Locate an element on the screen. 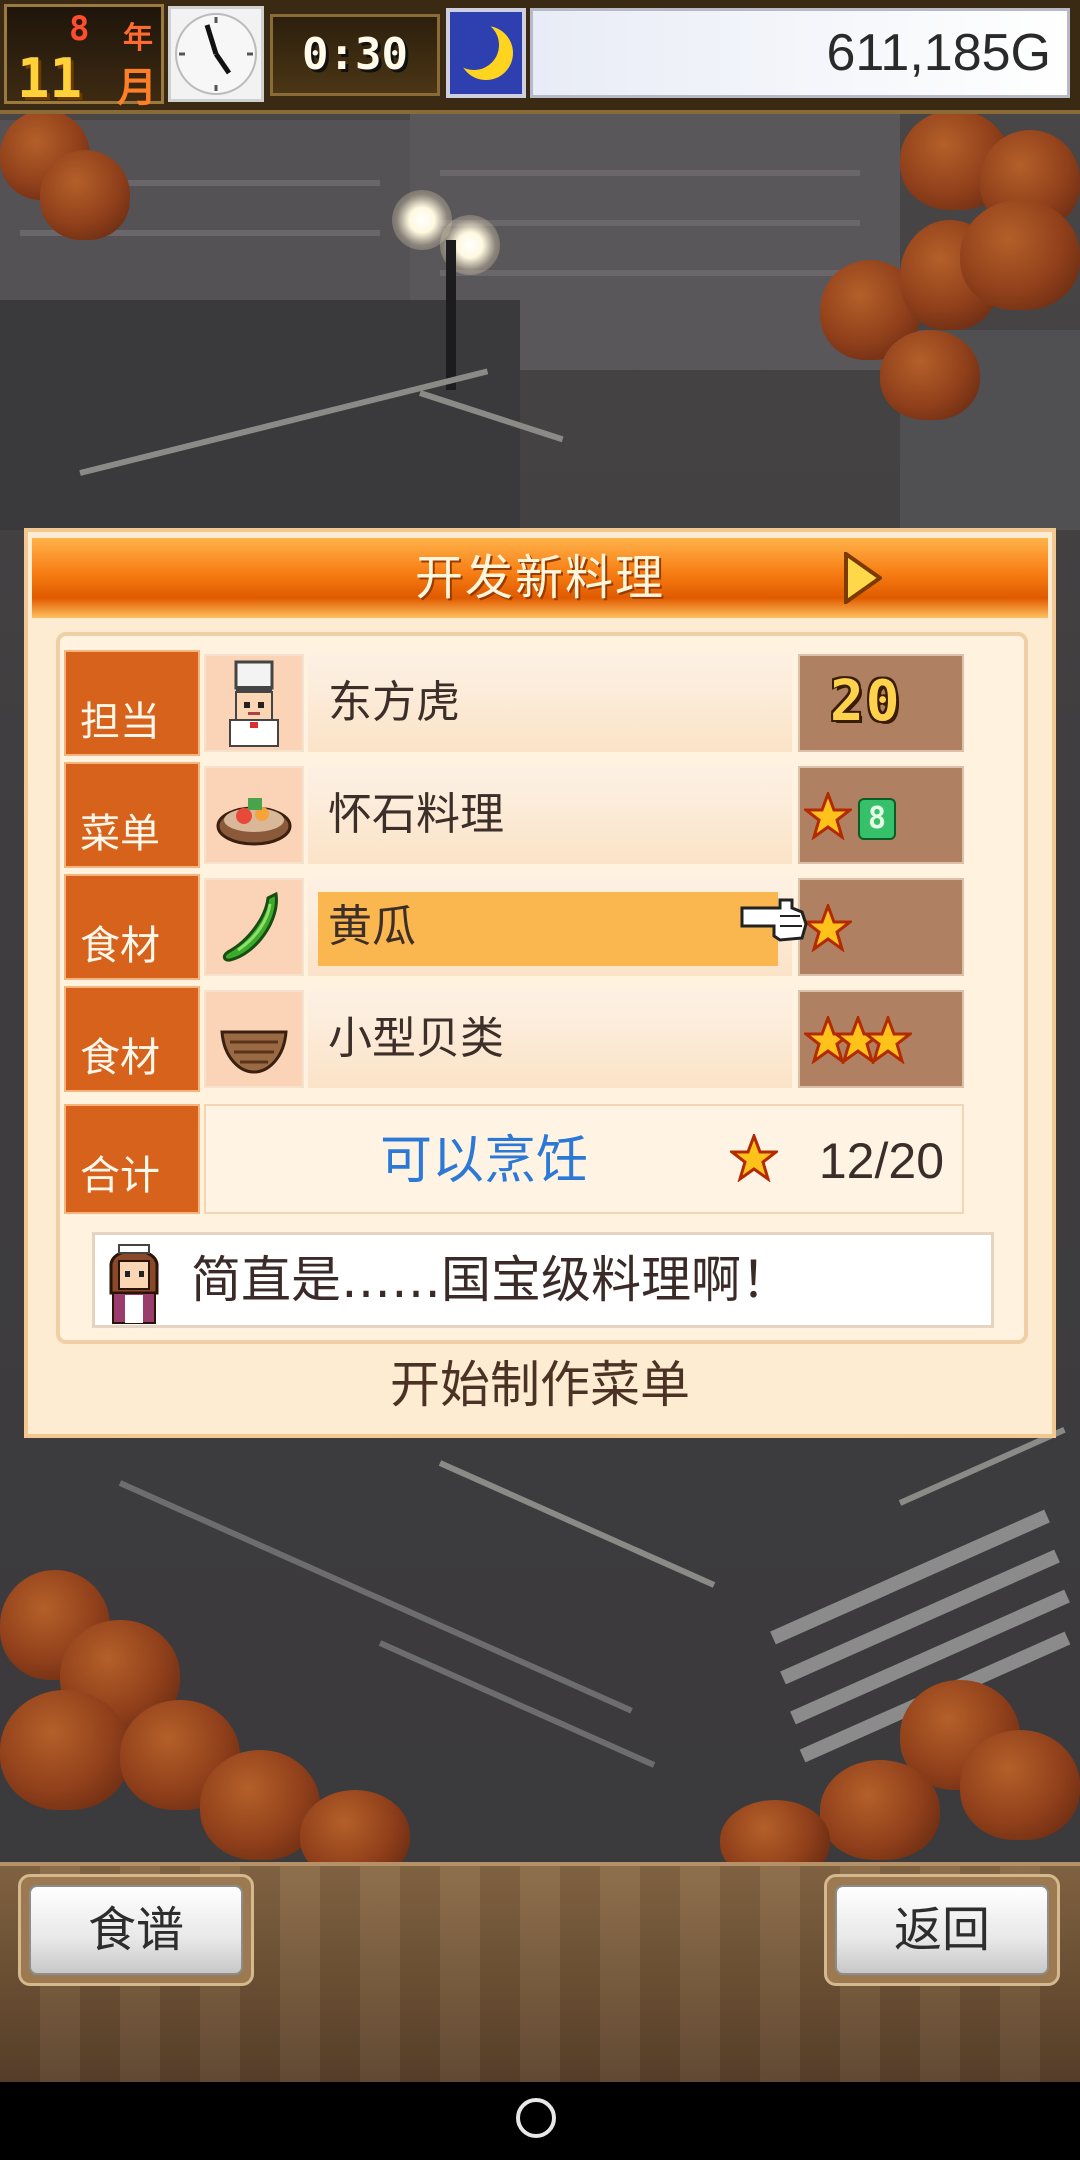  menu-rank-box: 8 is located at coordinates (881, 815).